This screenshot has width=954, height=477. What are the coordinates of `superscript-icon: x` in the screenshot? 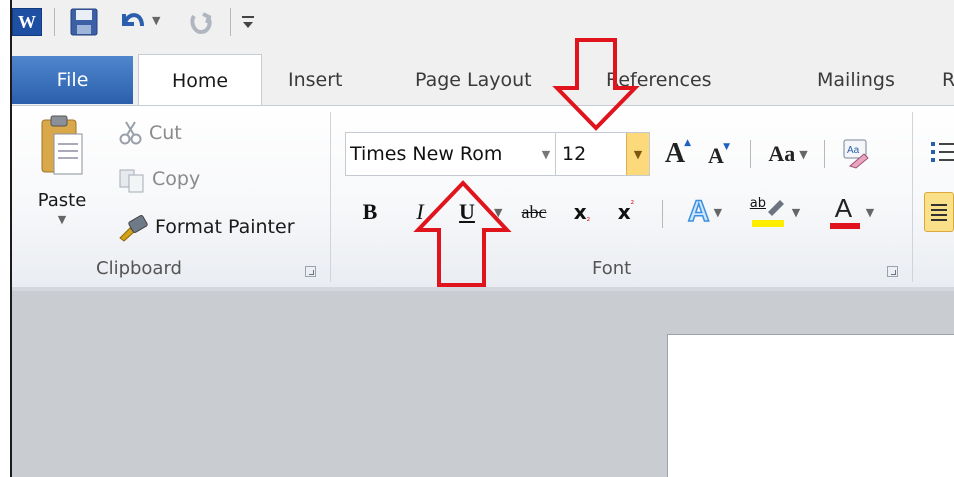 It's located at (624, 212).